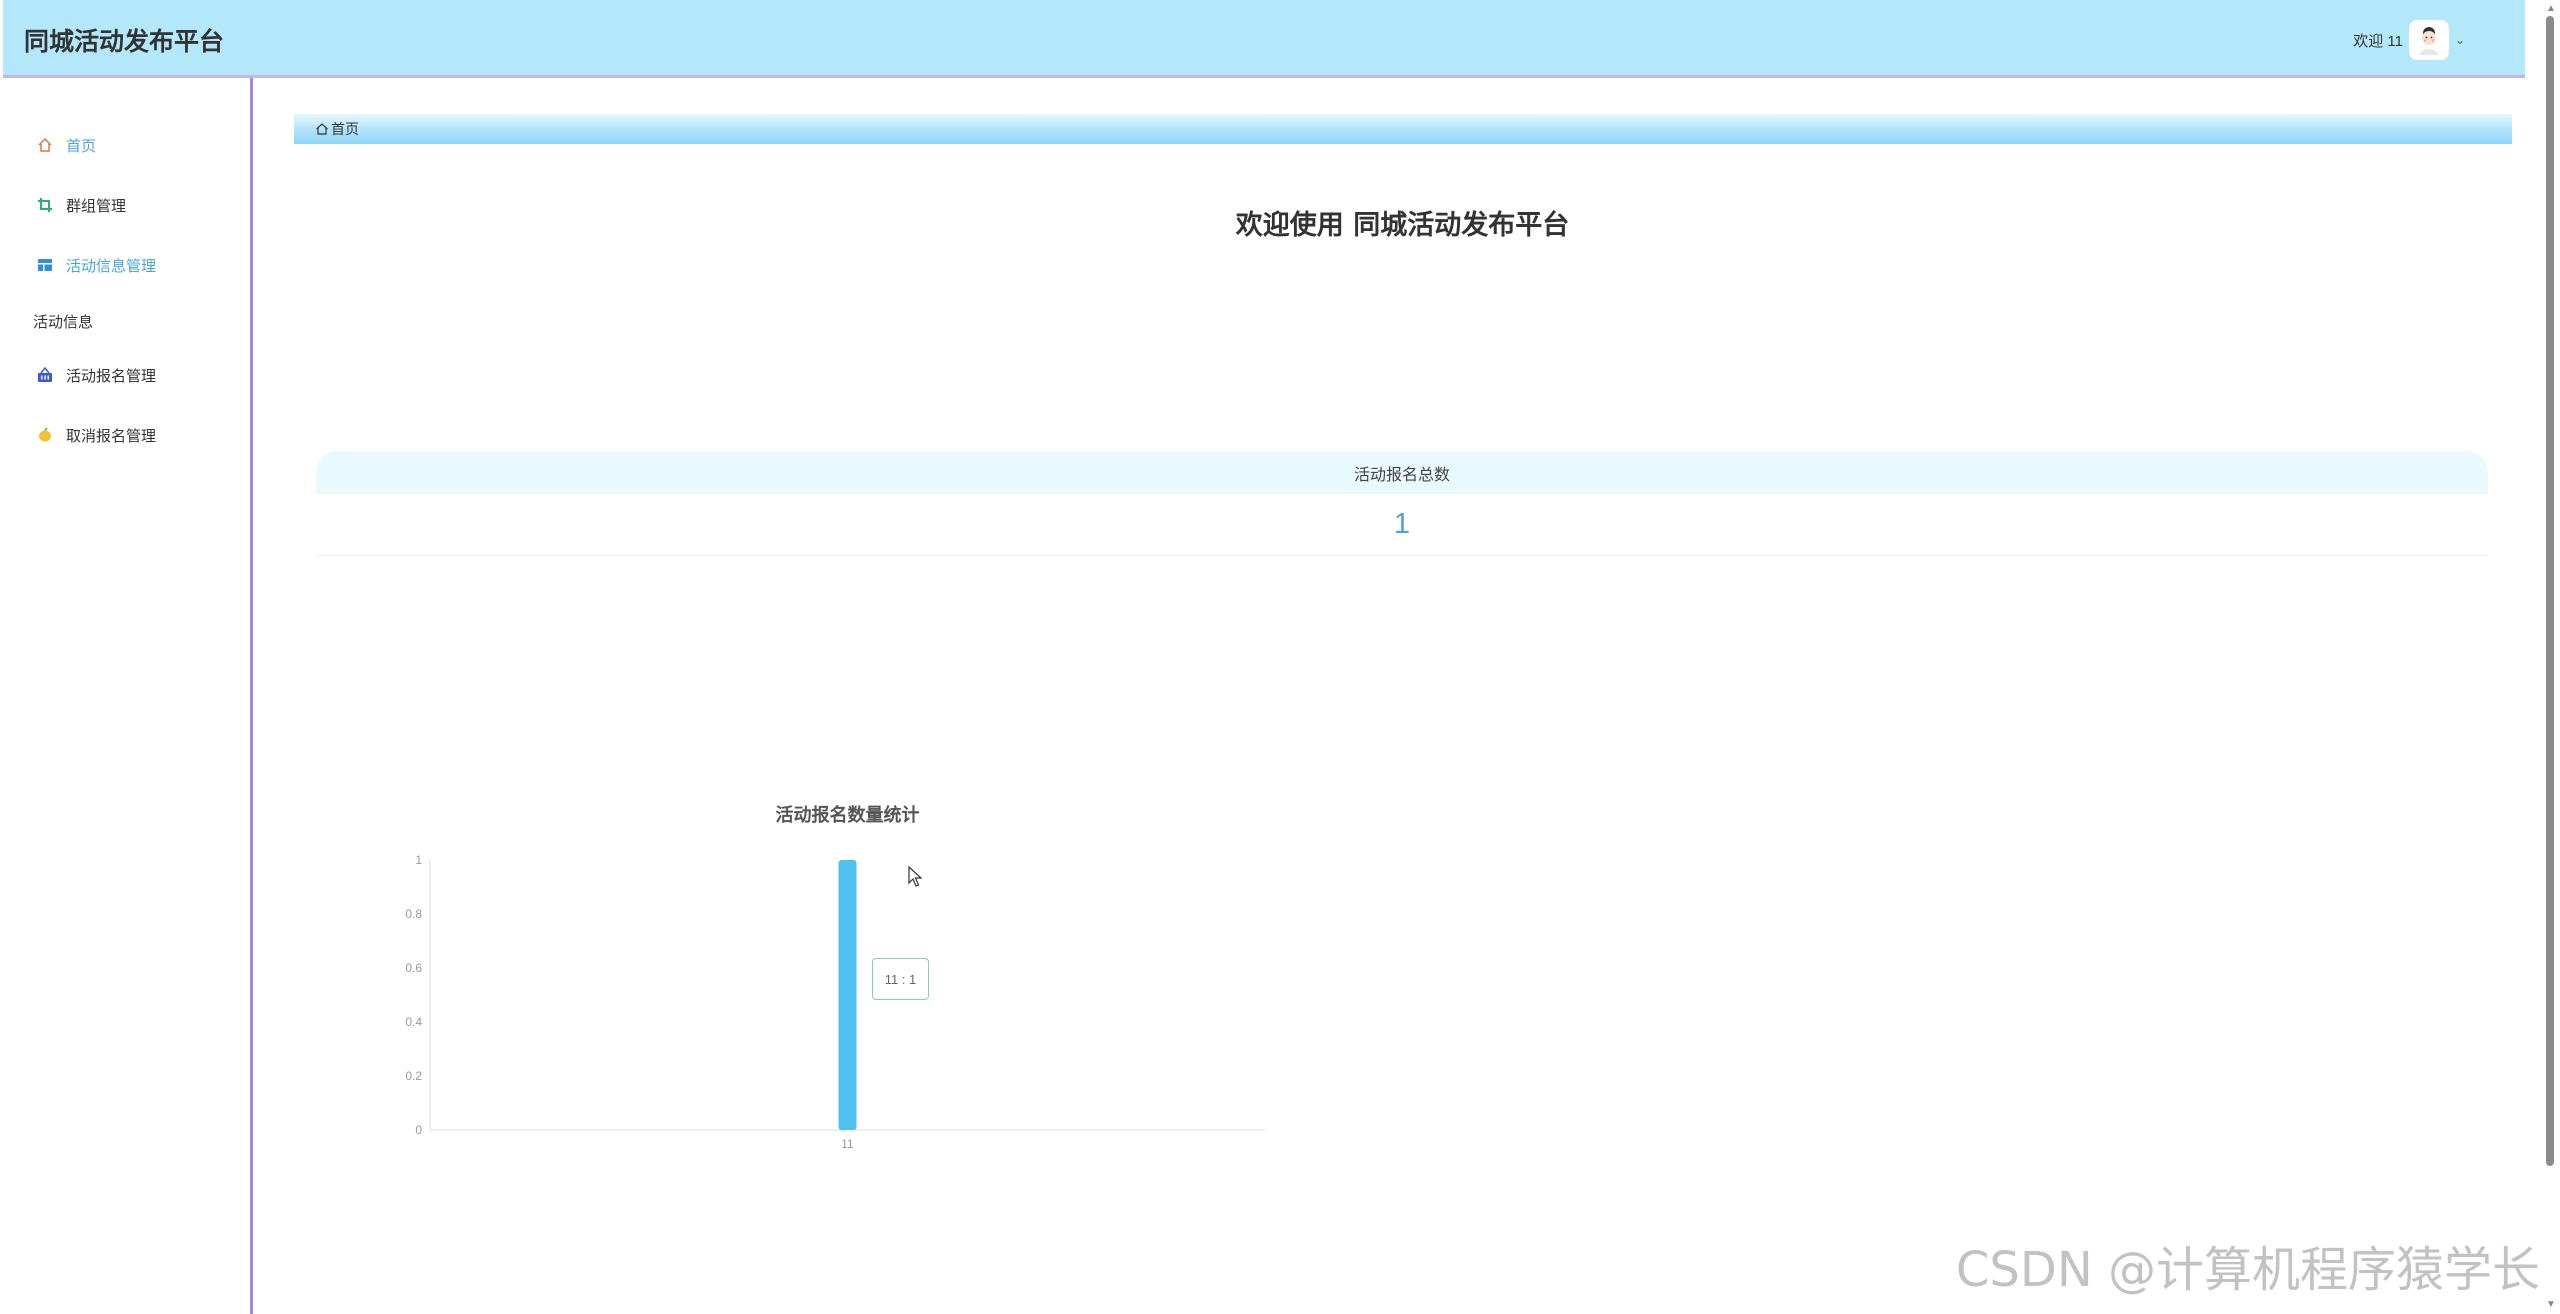 The image size is (2560, 1314). I want to click on sidebar-item-label: 取消报名管理, so click(111, 436).